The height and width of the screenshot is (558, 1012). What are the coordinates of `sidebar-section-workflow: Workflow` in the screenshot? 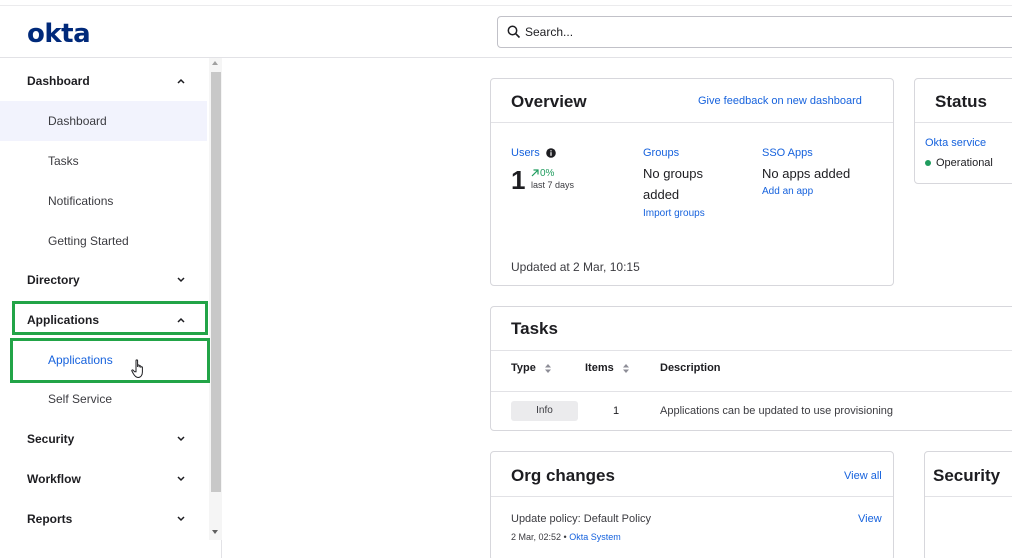 It's located at (103, 479).